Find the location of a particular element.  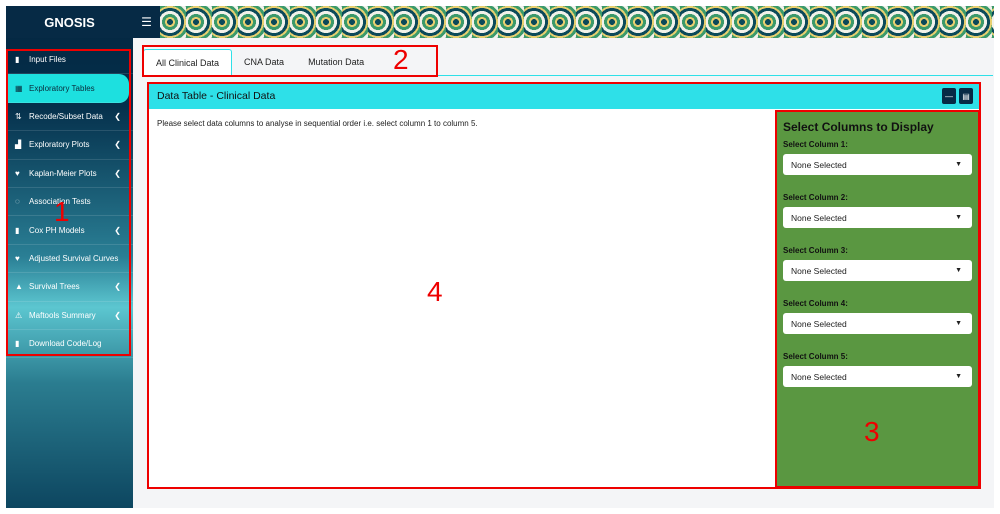

annotation-label-2: 2 is located at coordinates (401, 59).